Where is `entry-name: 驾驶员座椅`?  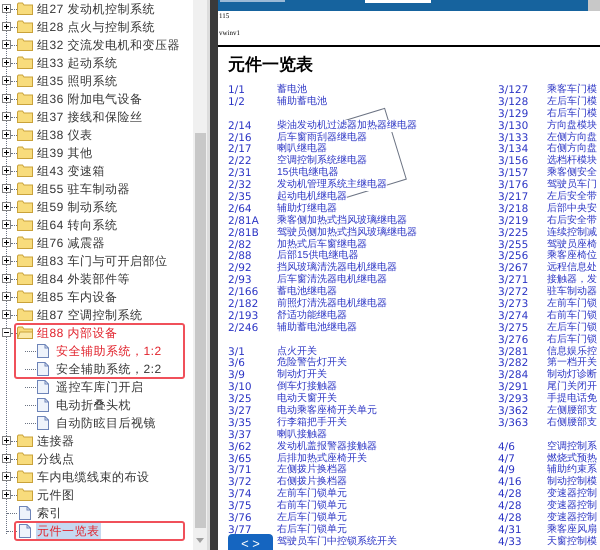
entry-name: 驾驶员座椅 is located at coordinates (572, 244).